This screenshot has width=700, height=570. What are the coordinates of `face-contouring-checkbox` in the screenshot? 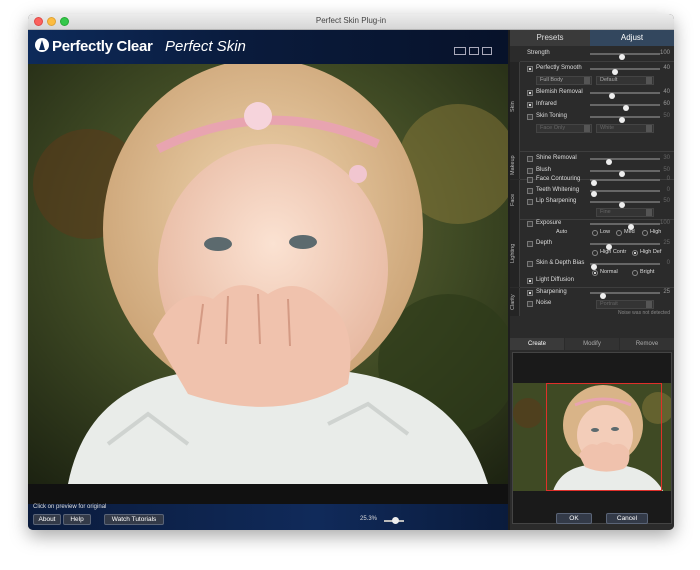 It's located at (530, 180).